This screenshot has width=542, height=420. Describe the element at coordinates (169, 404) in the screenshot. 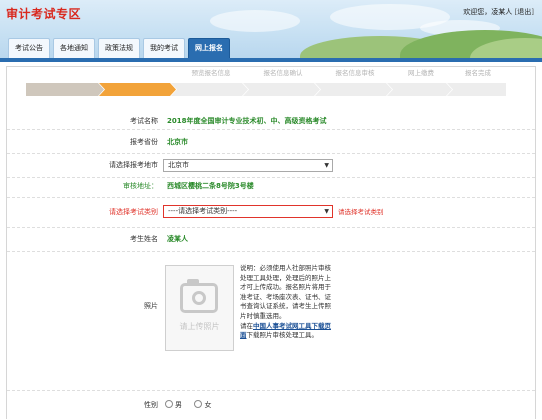

I see `gender-male-radio` at that location.